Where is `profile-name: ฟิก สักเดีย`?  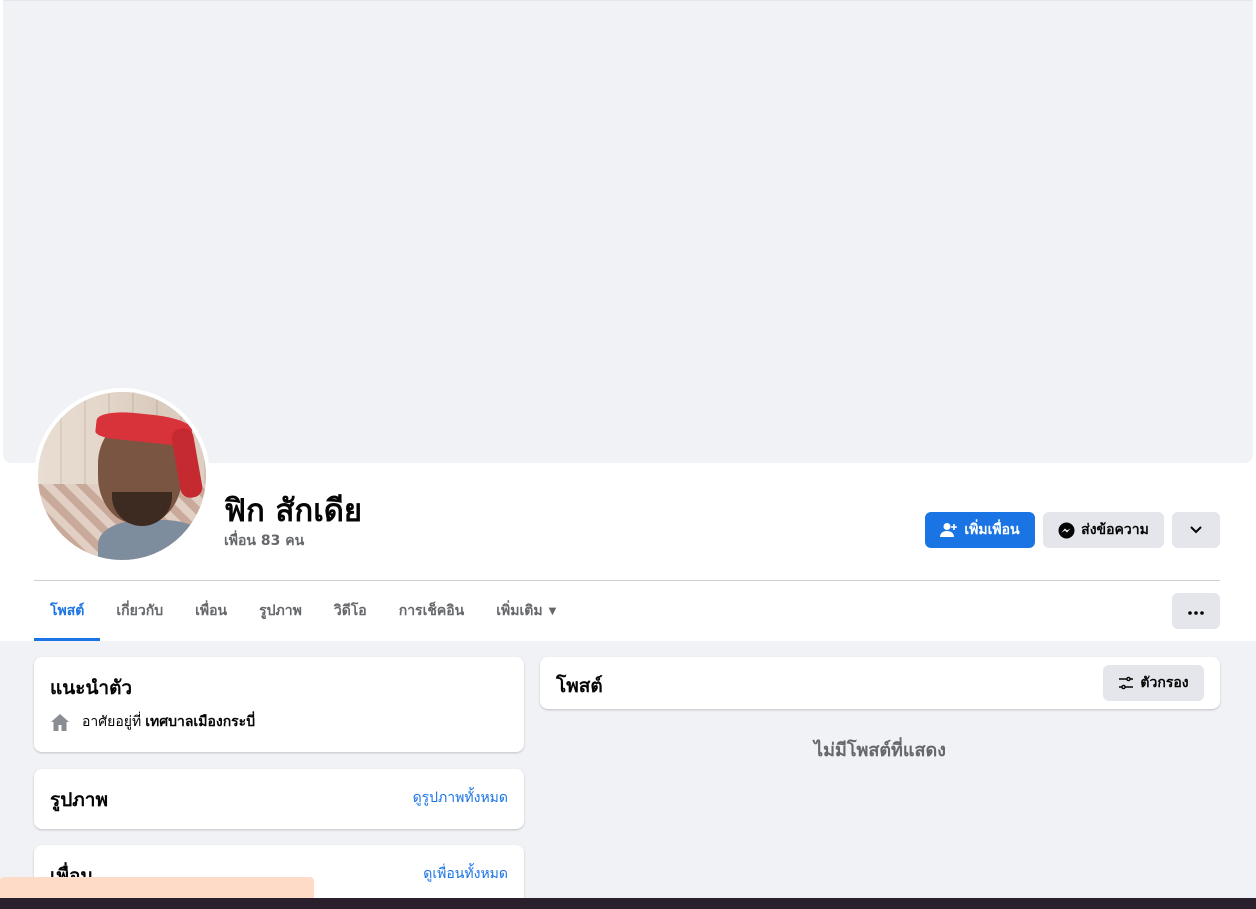 profile-name: ฟิก สักเดีย is located at coordinates (293, 511).